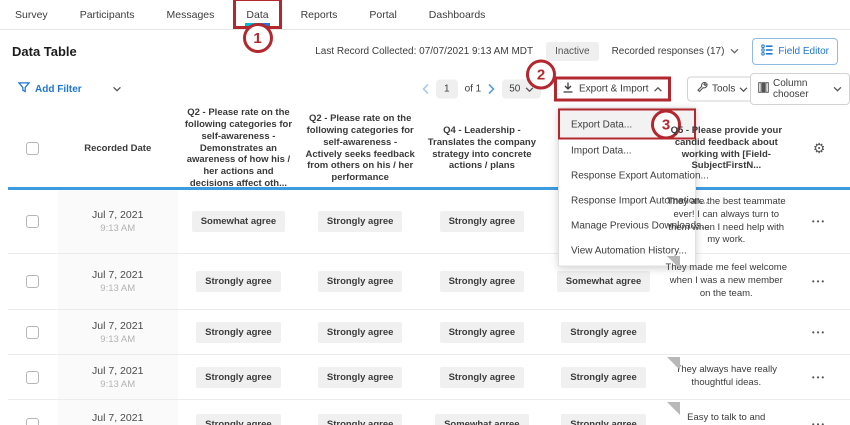 The width and height of the screenshot is (850, 425). I want to click on feedback-cell, so click(726, 332).